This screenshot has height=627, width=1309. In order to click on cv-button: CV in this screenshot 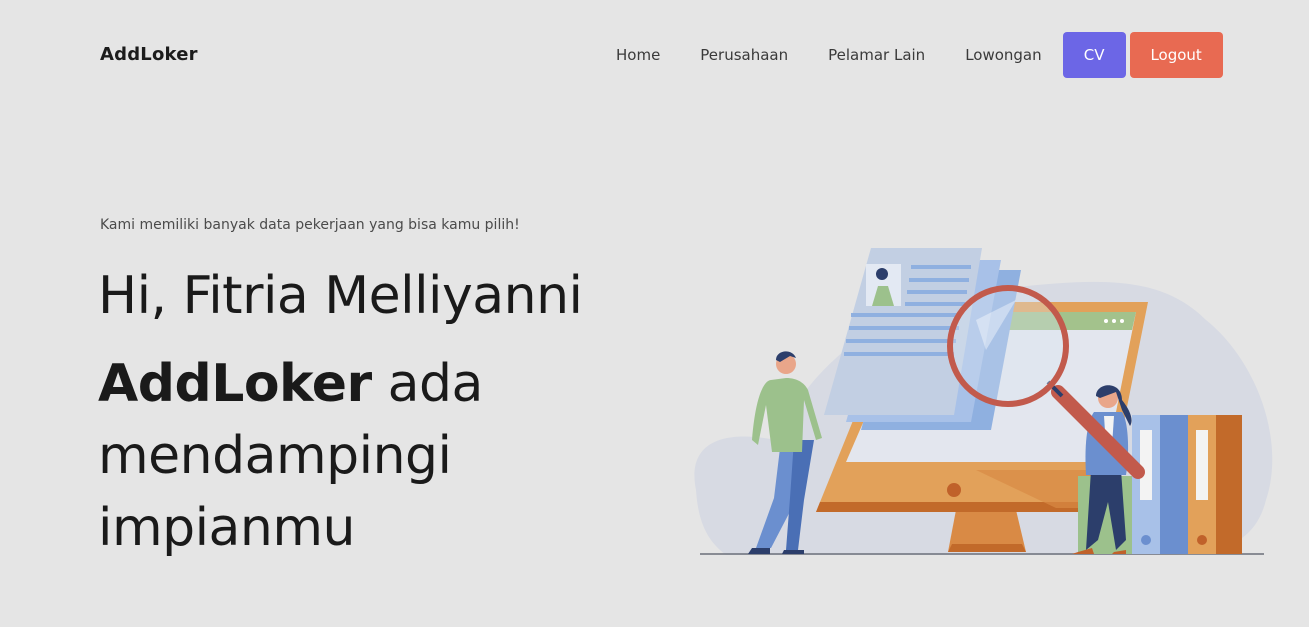, I will do `click(1094, 55)`.